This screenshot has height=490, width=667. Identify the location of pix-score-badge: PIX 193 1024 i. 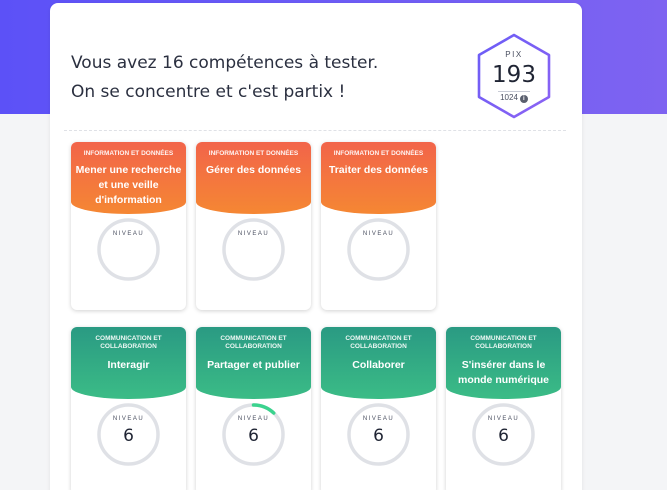
(514, 76).